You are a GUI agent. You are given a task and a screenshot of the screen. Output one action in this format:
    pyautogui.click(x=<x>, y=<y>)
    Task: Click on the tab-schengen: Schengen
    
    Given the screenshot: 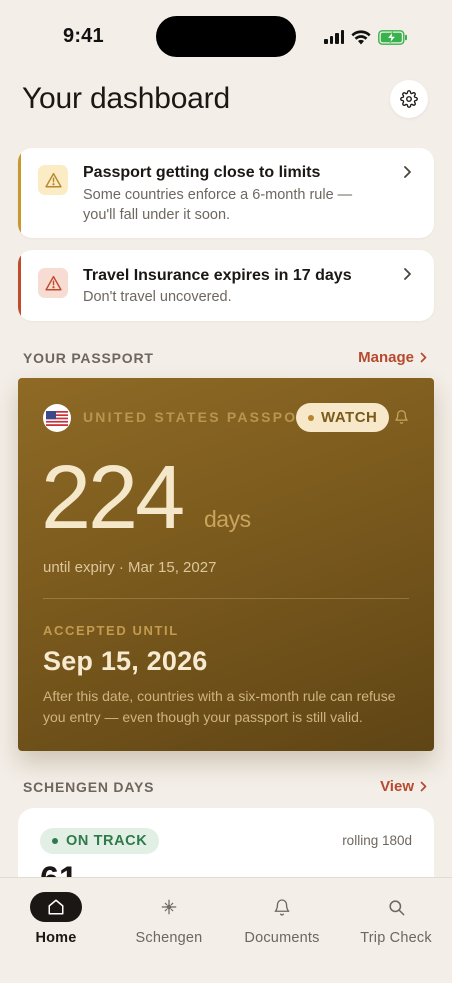 What is the action you would take?
    pyautogui.click(x=169, y=922)
    